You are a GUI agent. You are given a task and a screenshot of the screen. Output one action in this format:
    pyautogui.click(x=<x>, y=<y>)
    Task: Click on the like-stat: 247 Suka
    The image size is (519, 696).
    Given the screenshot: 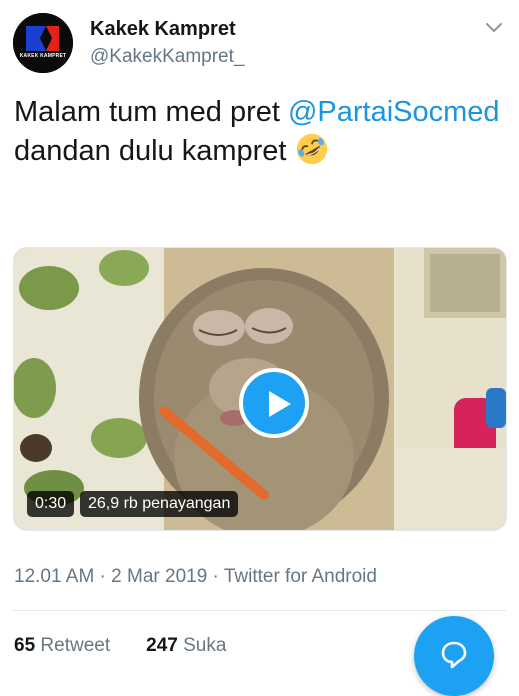 What is the action you would take?
    pyautogui.click(x=186, y=645)
    